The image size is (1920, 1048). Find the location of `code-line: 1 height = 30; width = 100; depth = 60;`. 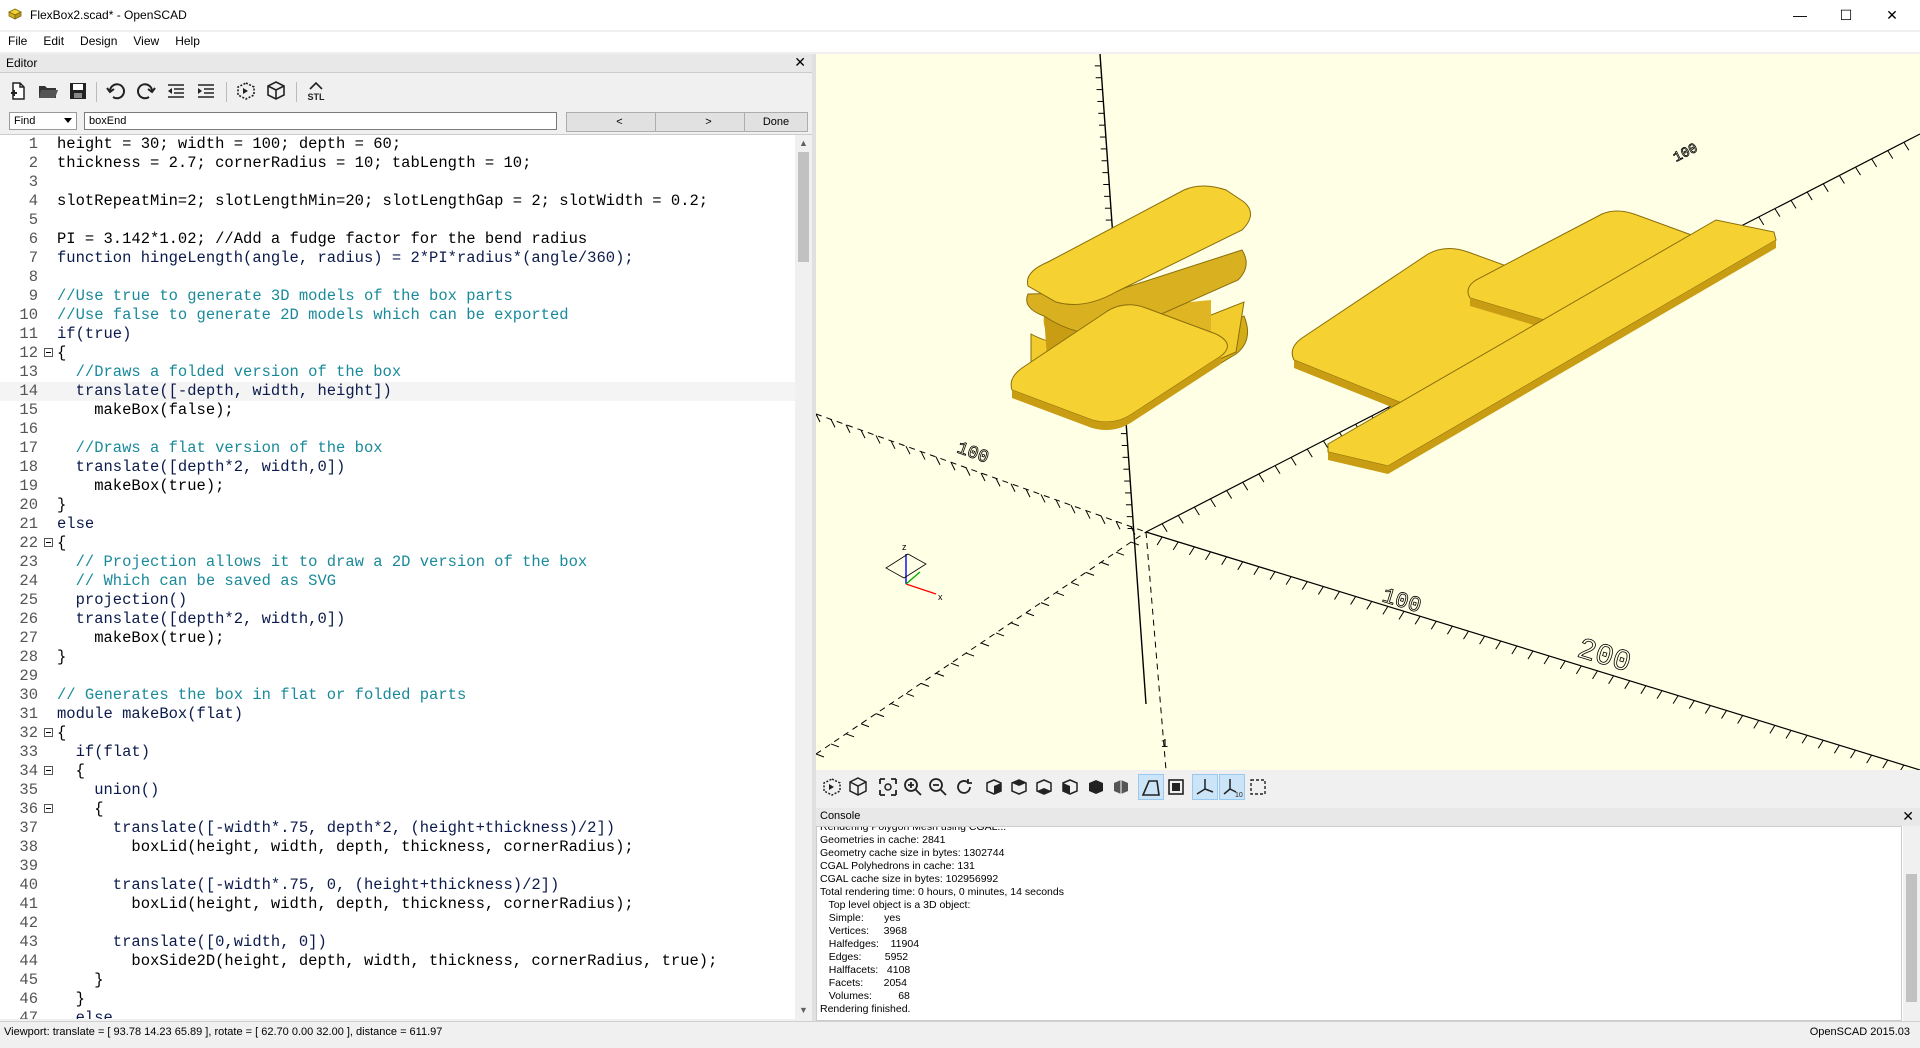

code-line: 1 height = 30; width = 100; depth = 60; is located at coordinates (397, 144).